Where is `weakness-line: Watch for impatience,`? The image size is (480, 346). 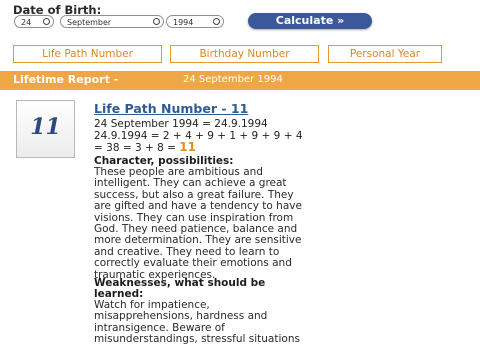 weakness-line: Watch for impatience, is located at coordinates (152, 305).